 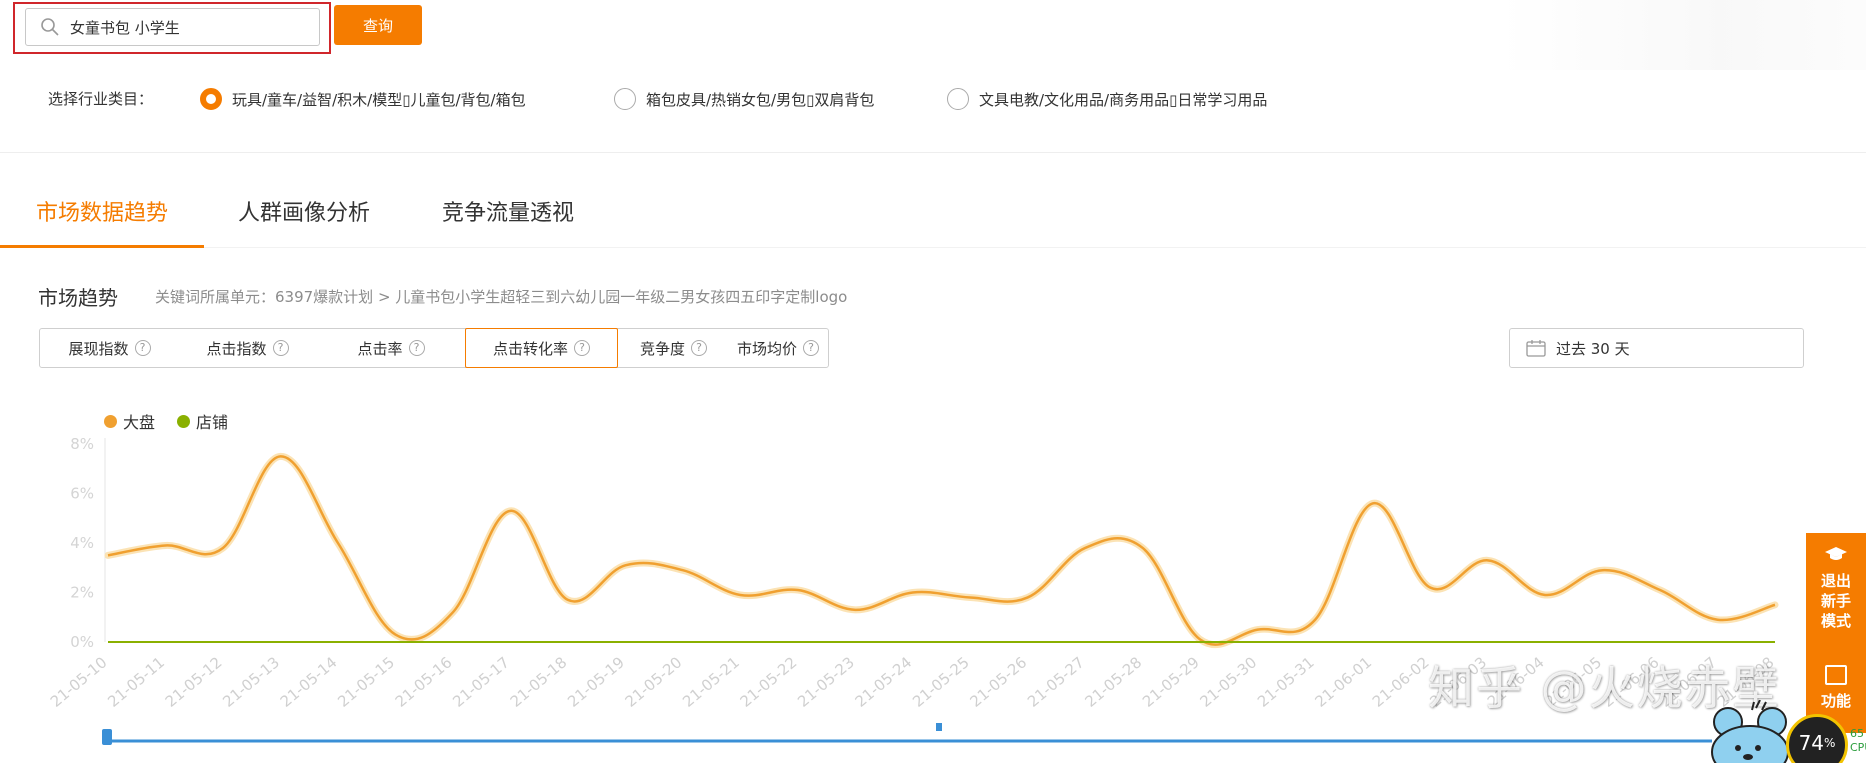 I want to click on tab-audience-profile: 人群画像分析, so click(x=305, y=222).